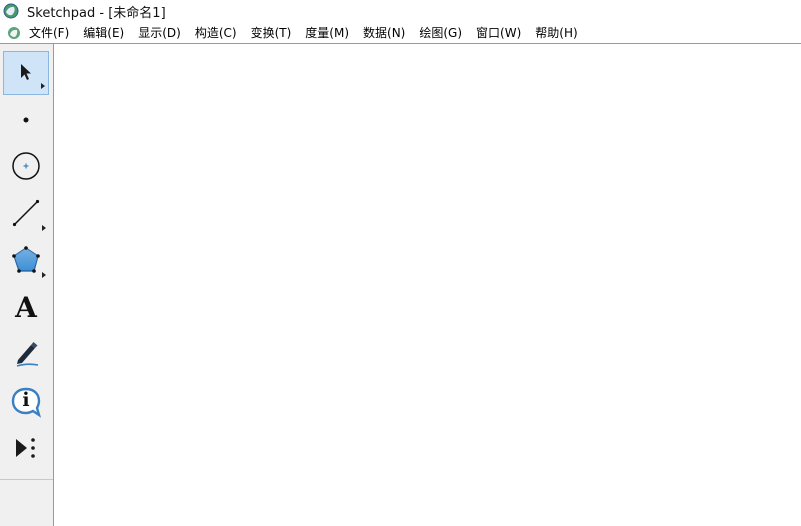  I want to click on toolbox-divider, so click(26, 479).